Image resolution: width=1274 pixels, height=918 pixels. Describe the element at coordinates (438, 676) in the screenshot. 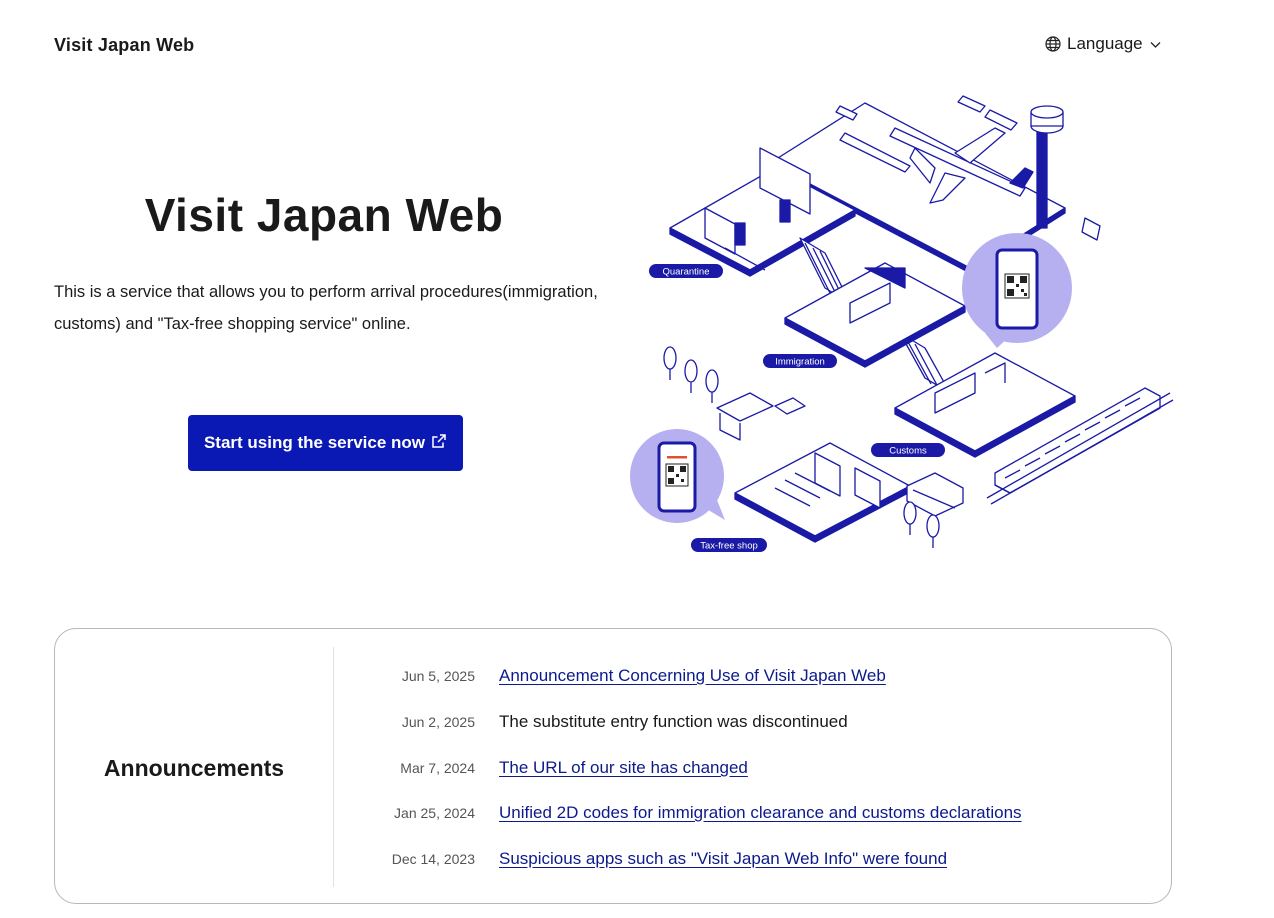

I see `announcement-date: Jun 5, 2025` at that location.